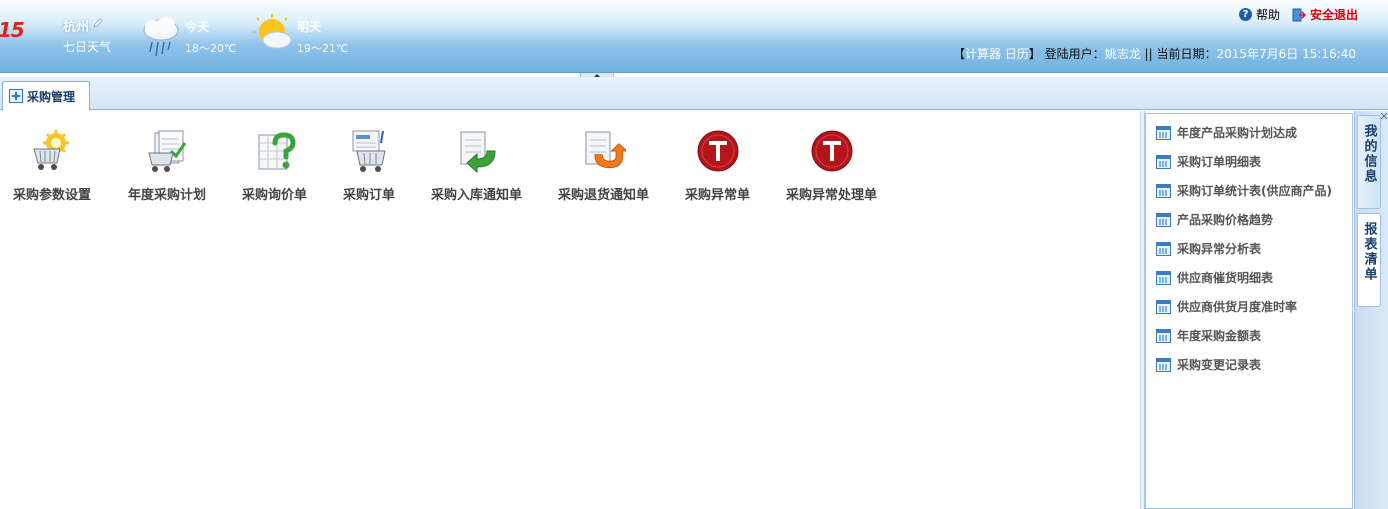 Image resolution: width=1388 pixels, height=509 pixels. I want to click on report-item: 采购变更记录表, so click(1208, 364).